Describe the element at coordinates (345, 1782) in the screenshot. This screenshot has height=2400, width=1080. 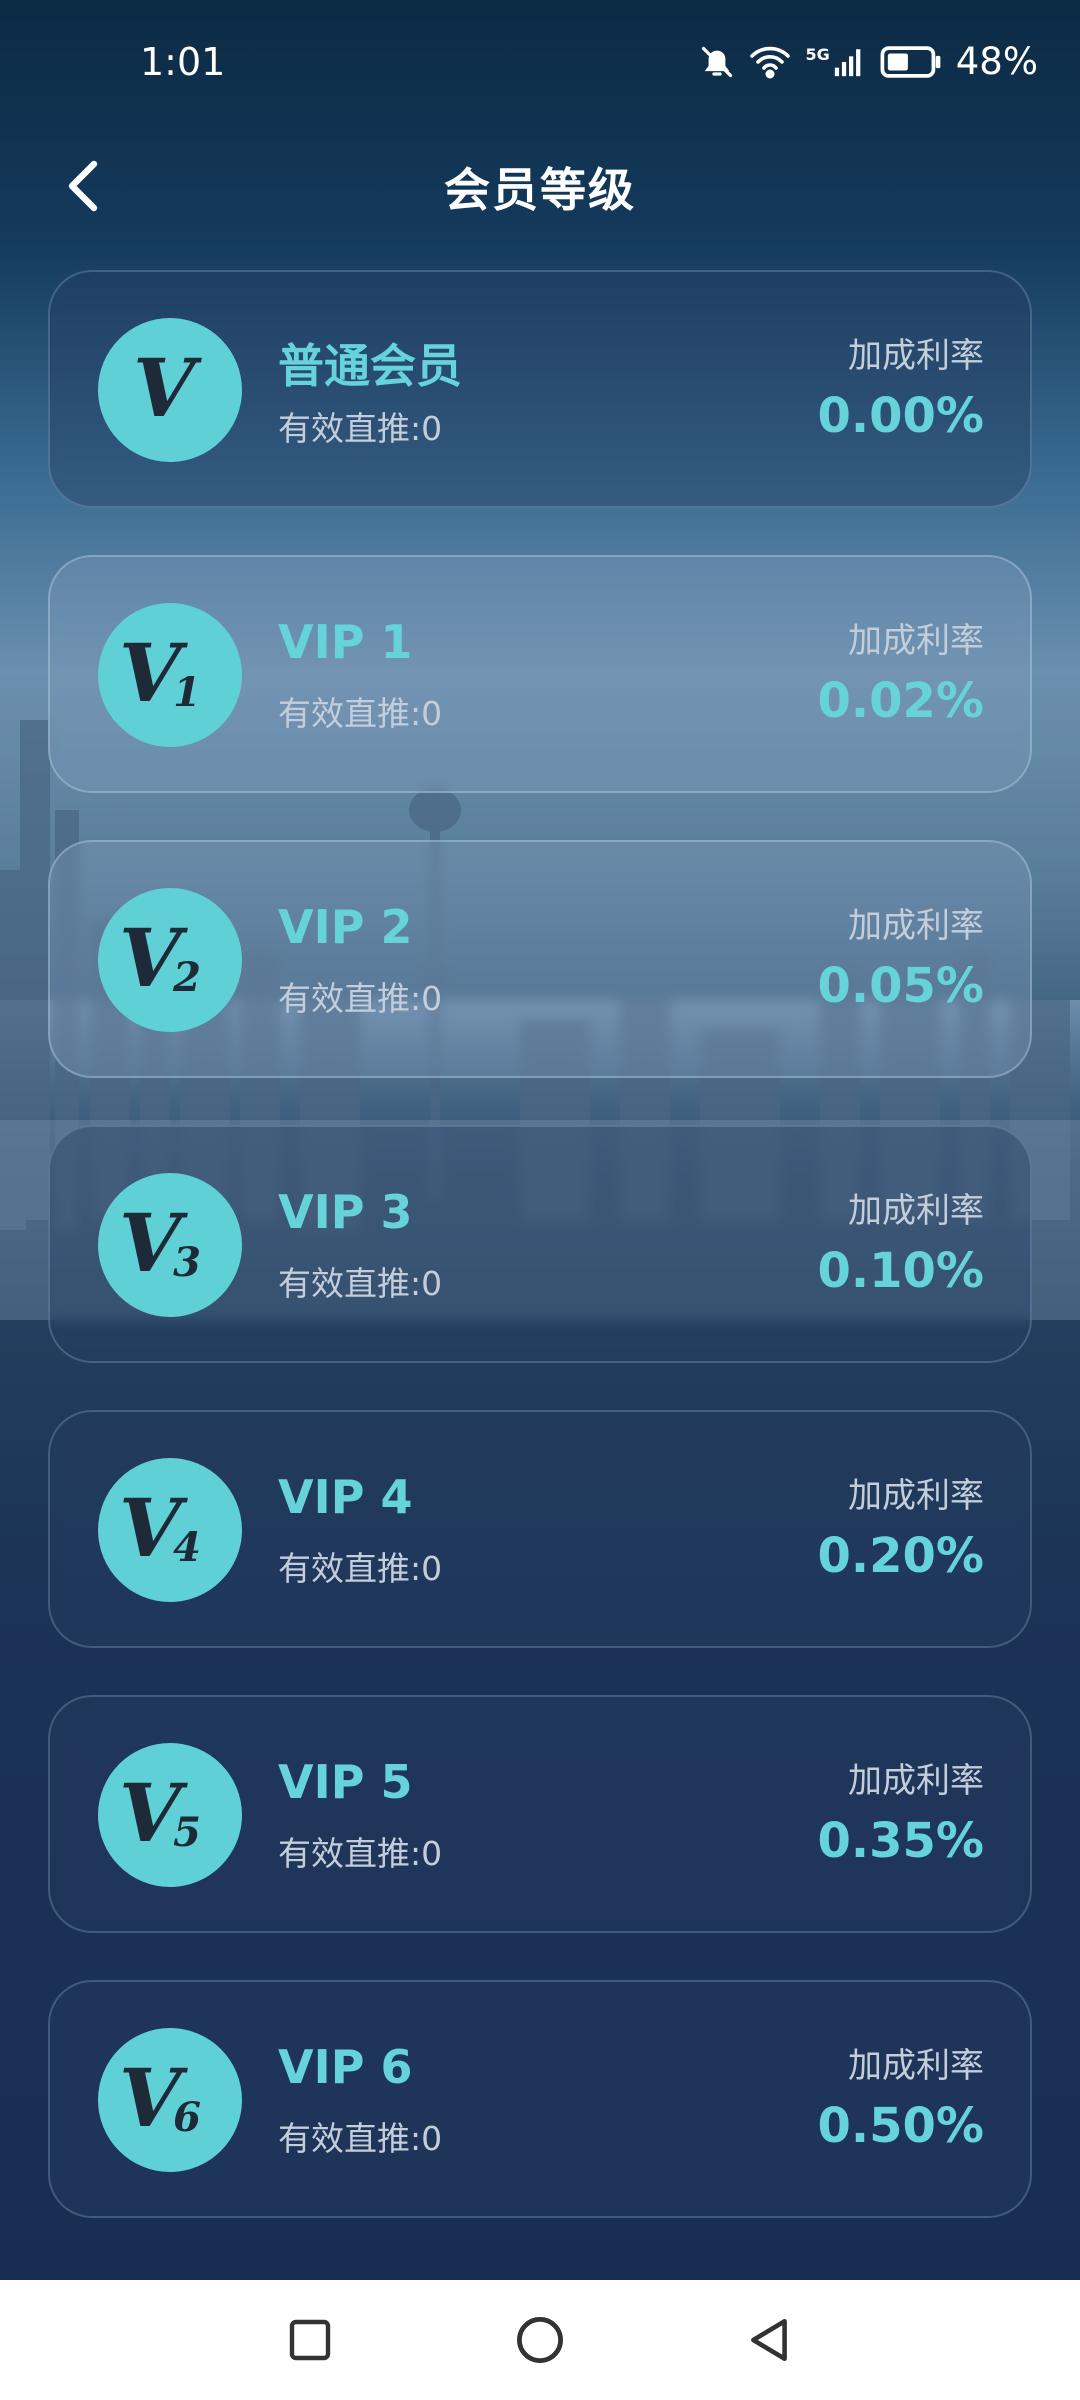
I see `level-name: VIP 5` at that location.